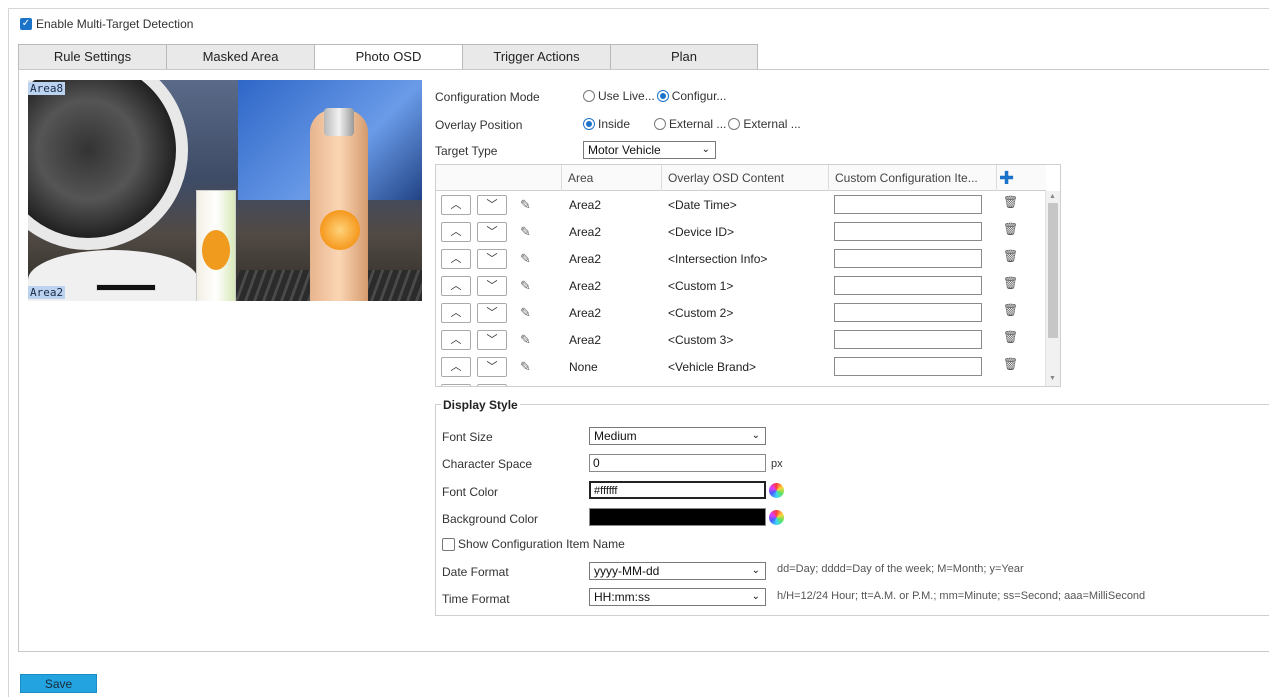  Describe the element at coordinates (615, 436) in the screenshot. I see `font-size-value: Medium` at that location.